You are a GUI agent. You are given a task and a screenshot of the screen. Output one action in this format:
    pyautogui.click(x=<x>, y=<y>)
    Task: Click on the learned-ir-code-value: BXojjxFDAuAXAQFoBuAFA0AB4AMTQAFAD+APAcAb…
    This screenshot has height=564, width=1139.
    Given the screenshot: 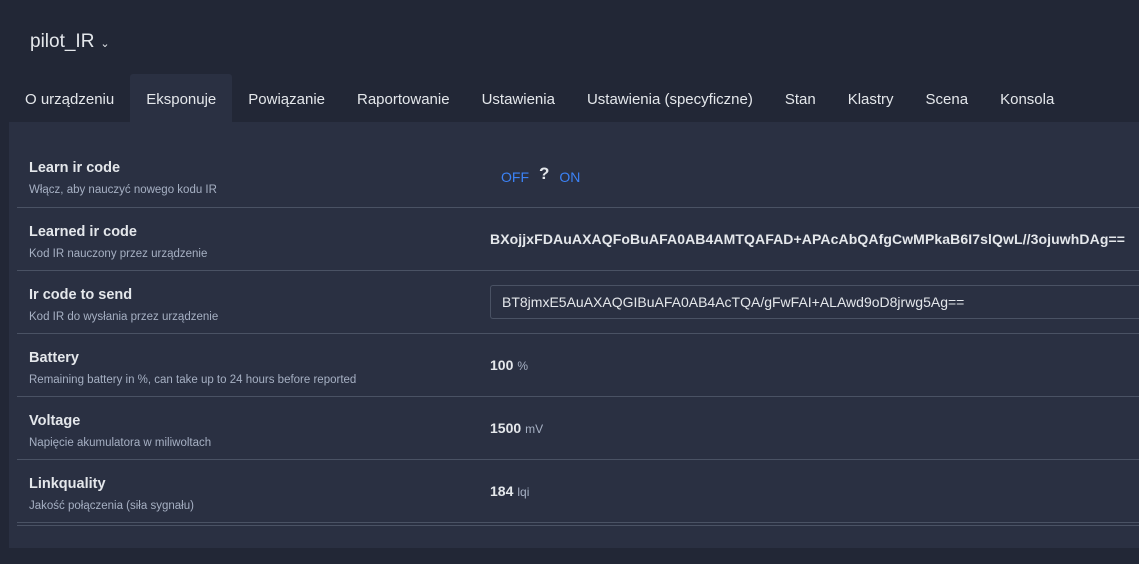 What is the action you would take?
    pyautogui.click(x=808, y=239)
    